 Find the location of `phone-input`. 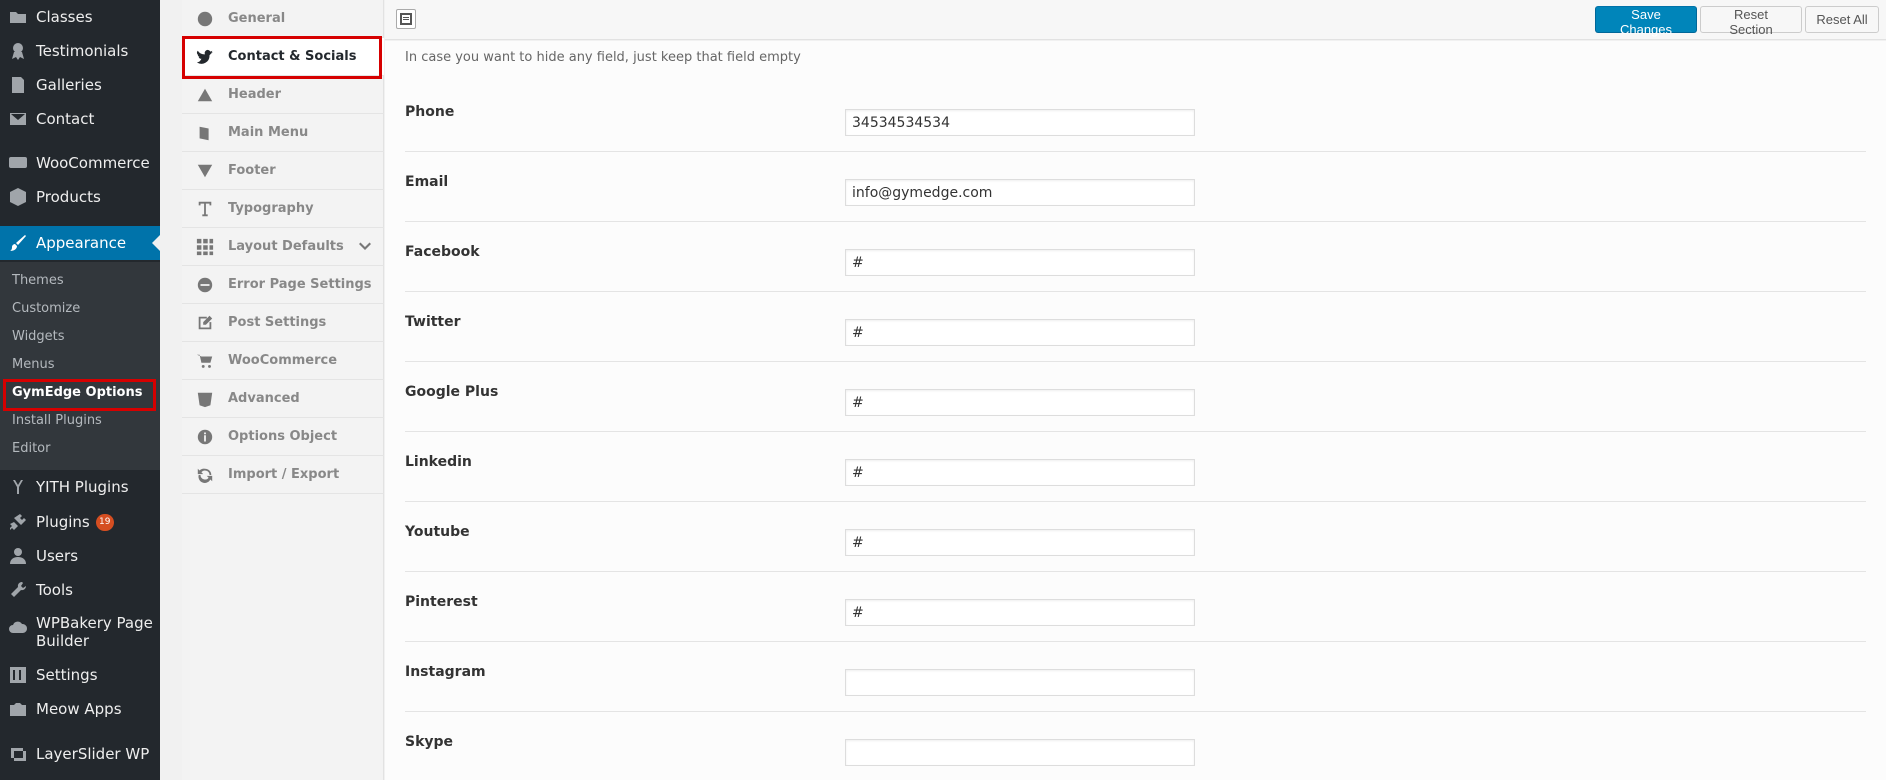

phone-input is located at coordinates (1020, 122).